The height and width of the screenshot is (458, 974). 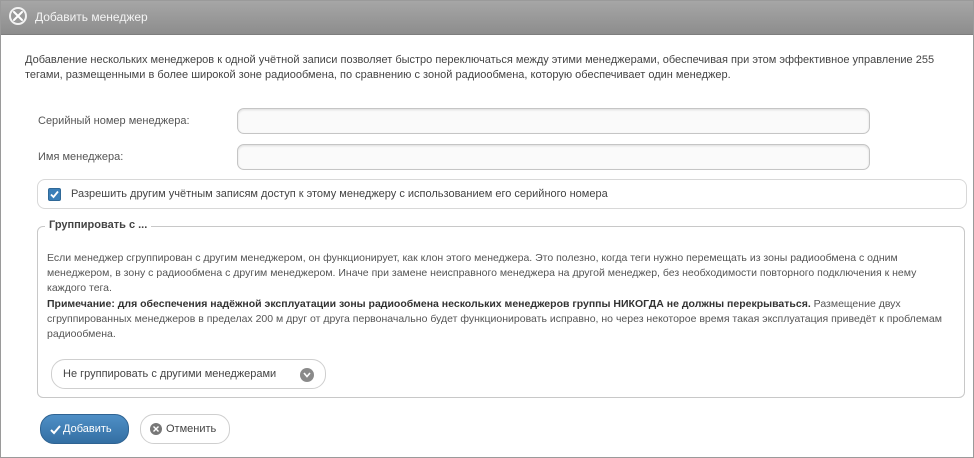 I want to click on add-button-label: Добавить, so click(x=87, y=429).